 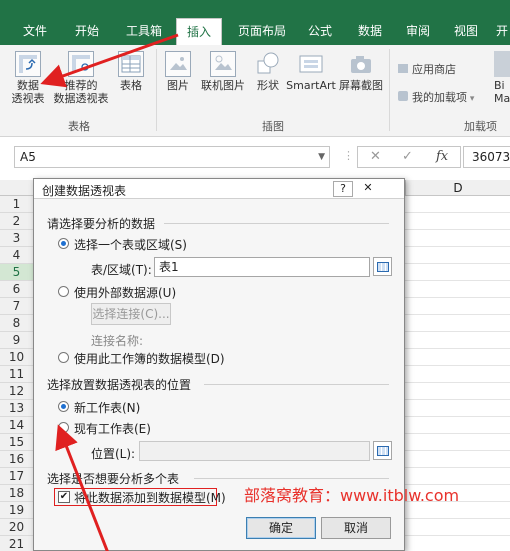 I want to click on recommended-pivot-button: 推荐的 数据透视表, so click(x=81, y=78).